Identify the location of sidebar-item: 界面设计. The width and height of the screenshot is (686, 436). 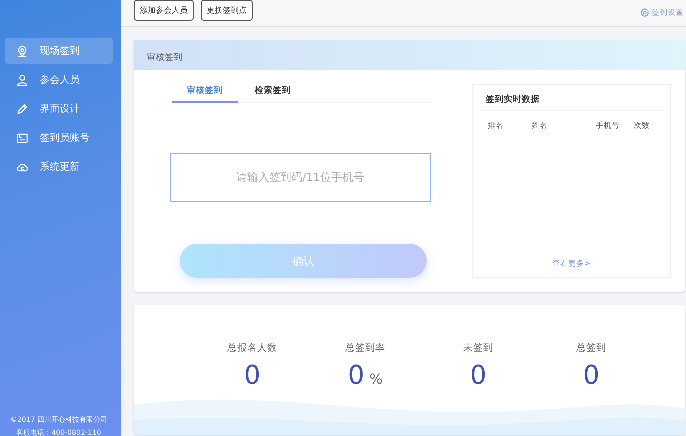
(59, 109).